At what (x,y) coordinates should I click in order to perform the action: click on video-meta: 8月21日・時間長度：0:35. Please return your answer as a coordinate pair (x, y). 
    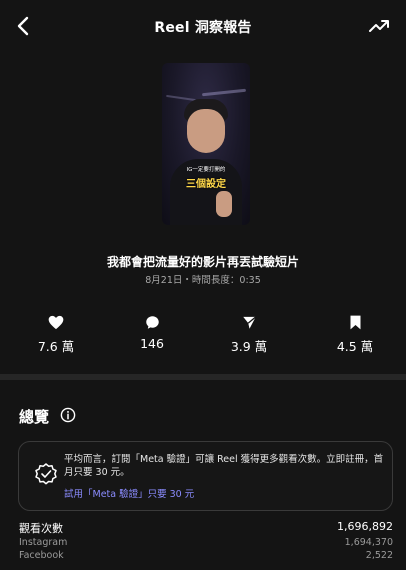
    Looking at the image, I should click on (203, 280).